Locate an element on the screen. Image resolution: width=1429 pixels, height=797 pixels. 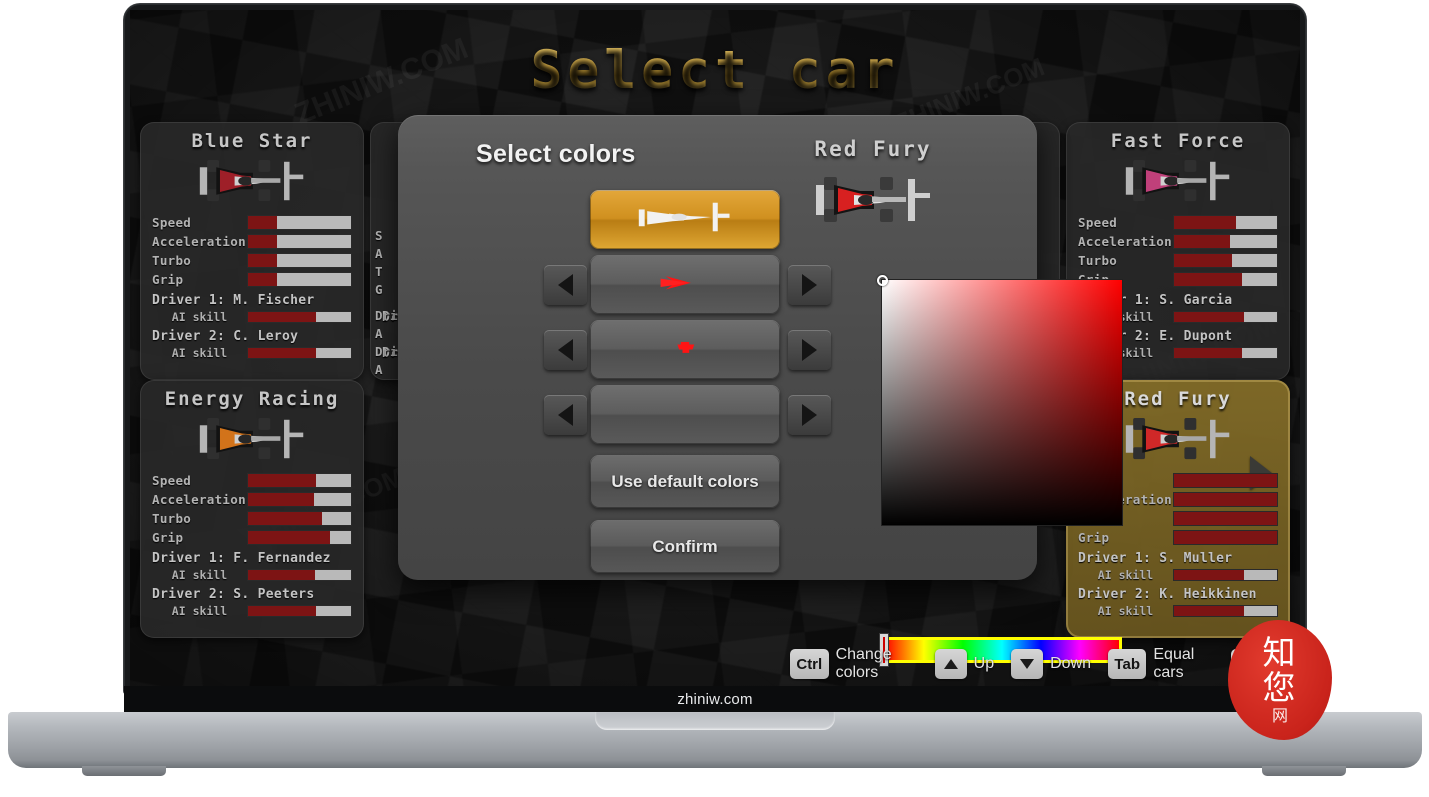
color-swatch-extra-color is located at coordinates (685, 414).